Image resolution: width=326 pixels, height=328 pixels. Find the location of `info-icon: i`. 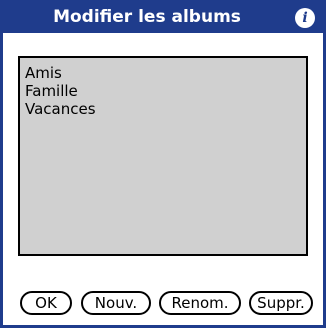

info-icon: i is located at coordinates (305, 18).